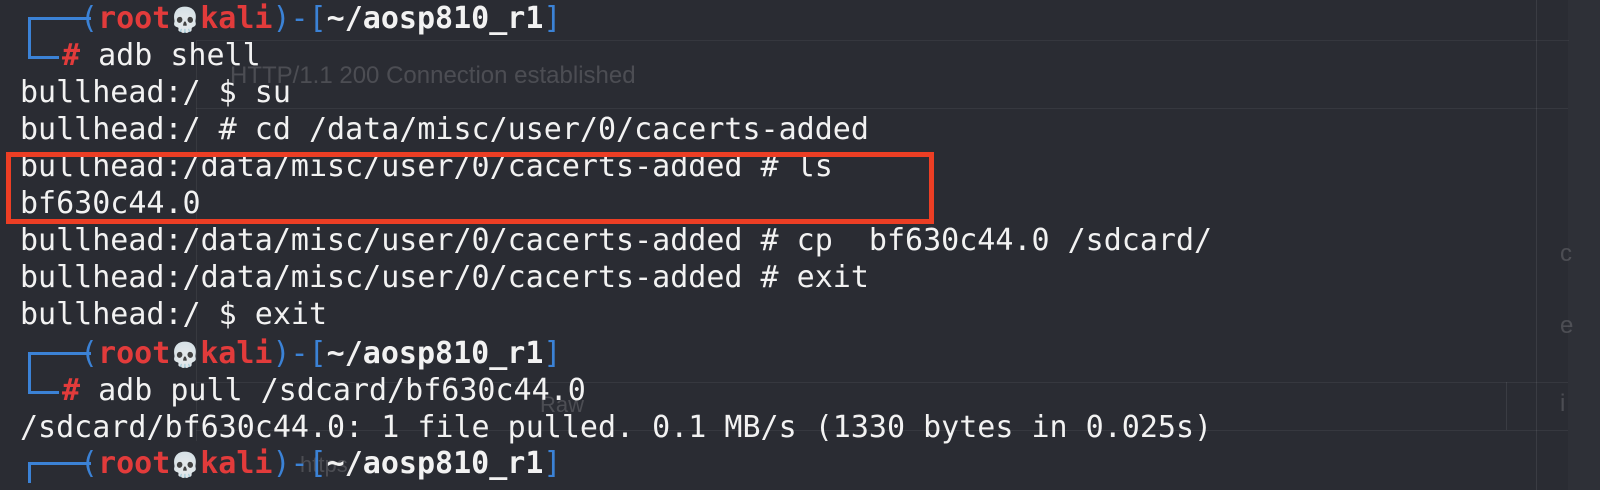 The width and height of the screenshot is (1600, 490). I want to click on background-scroll-area, so click(1584, 245).